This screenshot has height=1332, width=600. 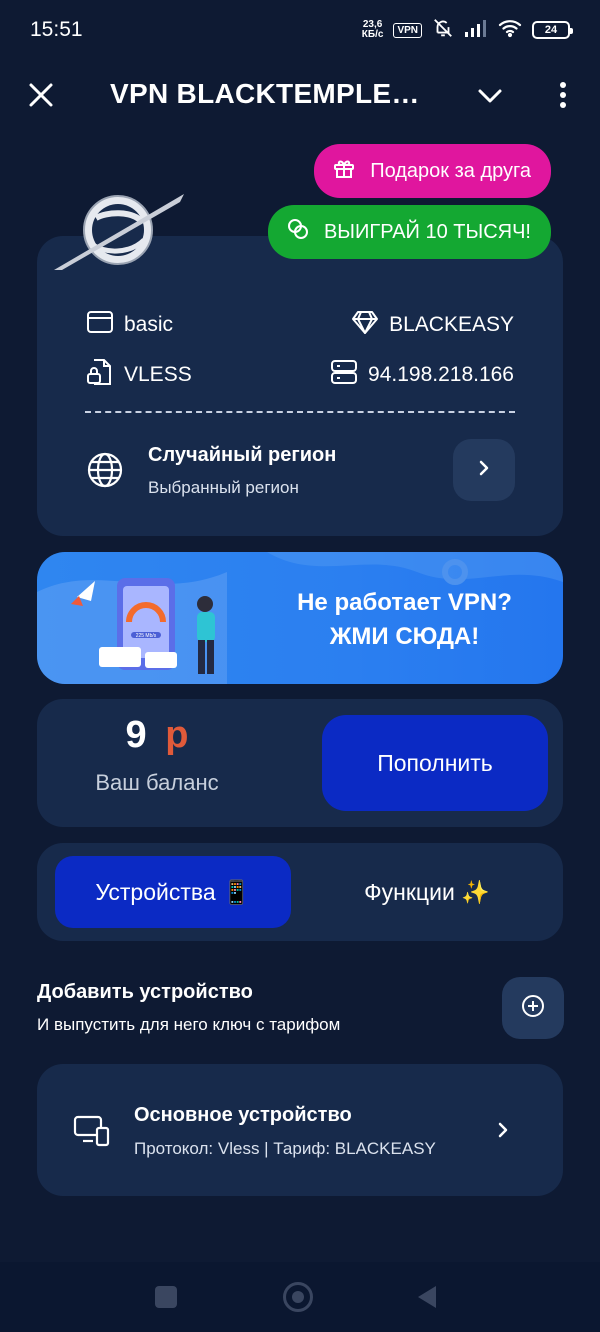 I want to click on globe-icon, so click(x=105, y=472).